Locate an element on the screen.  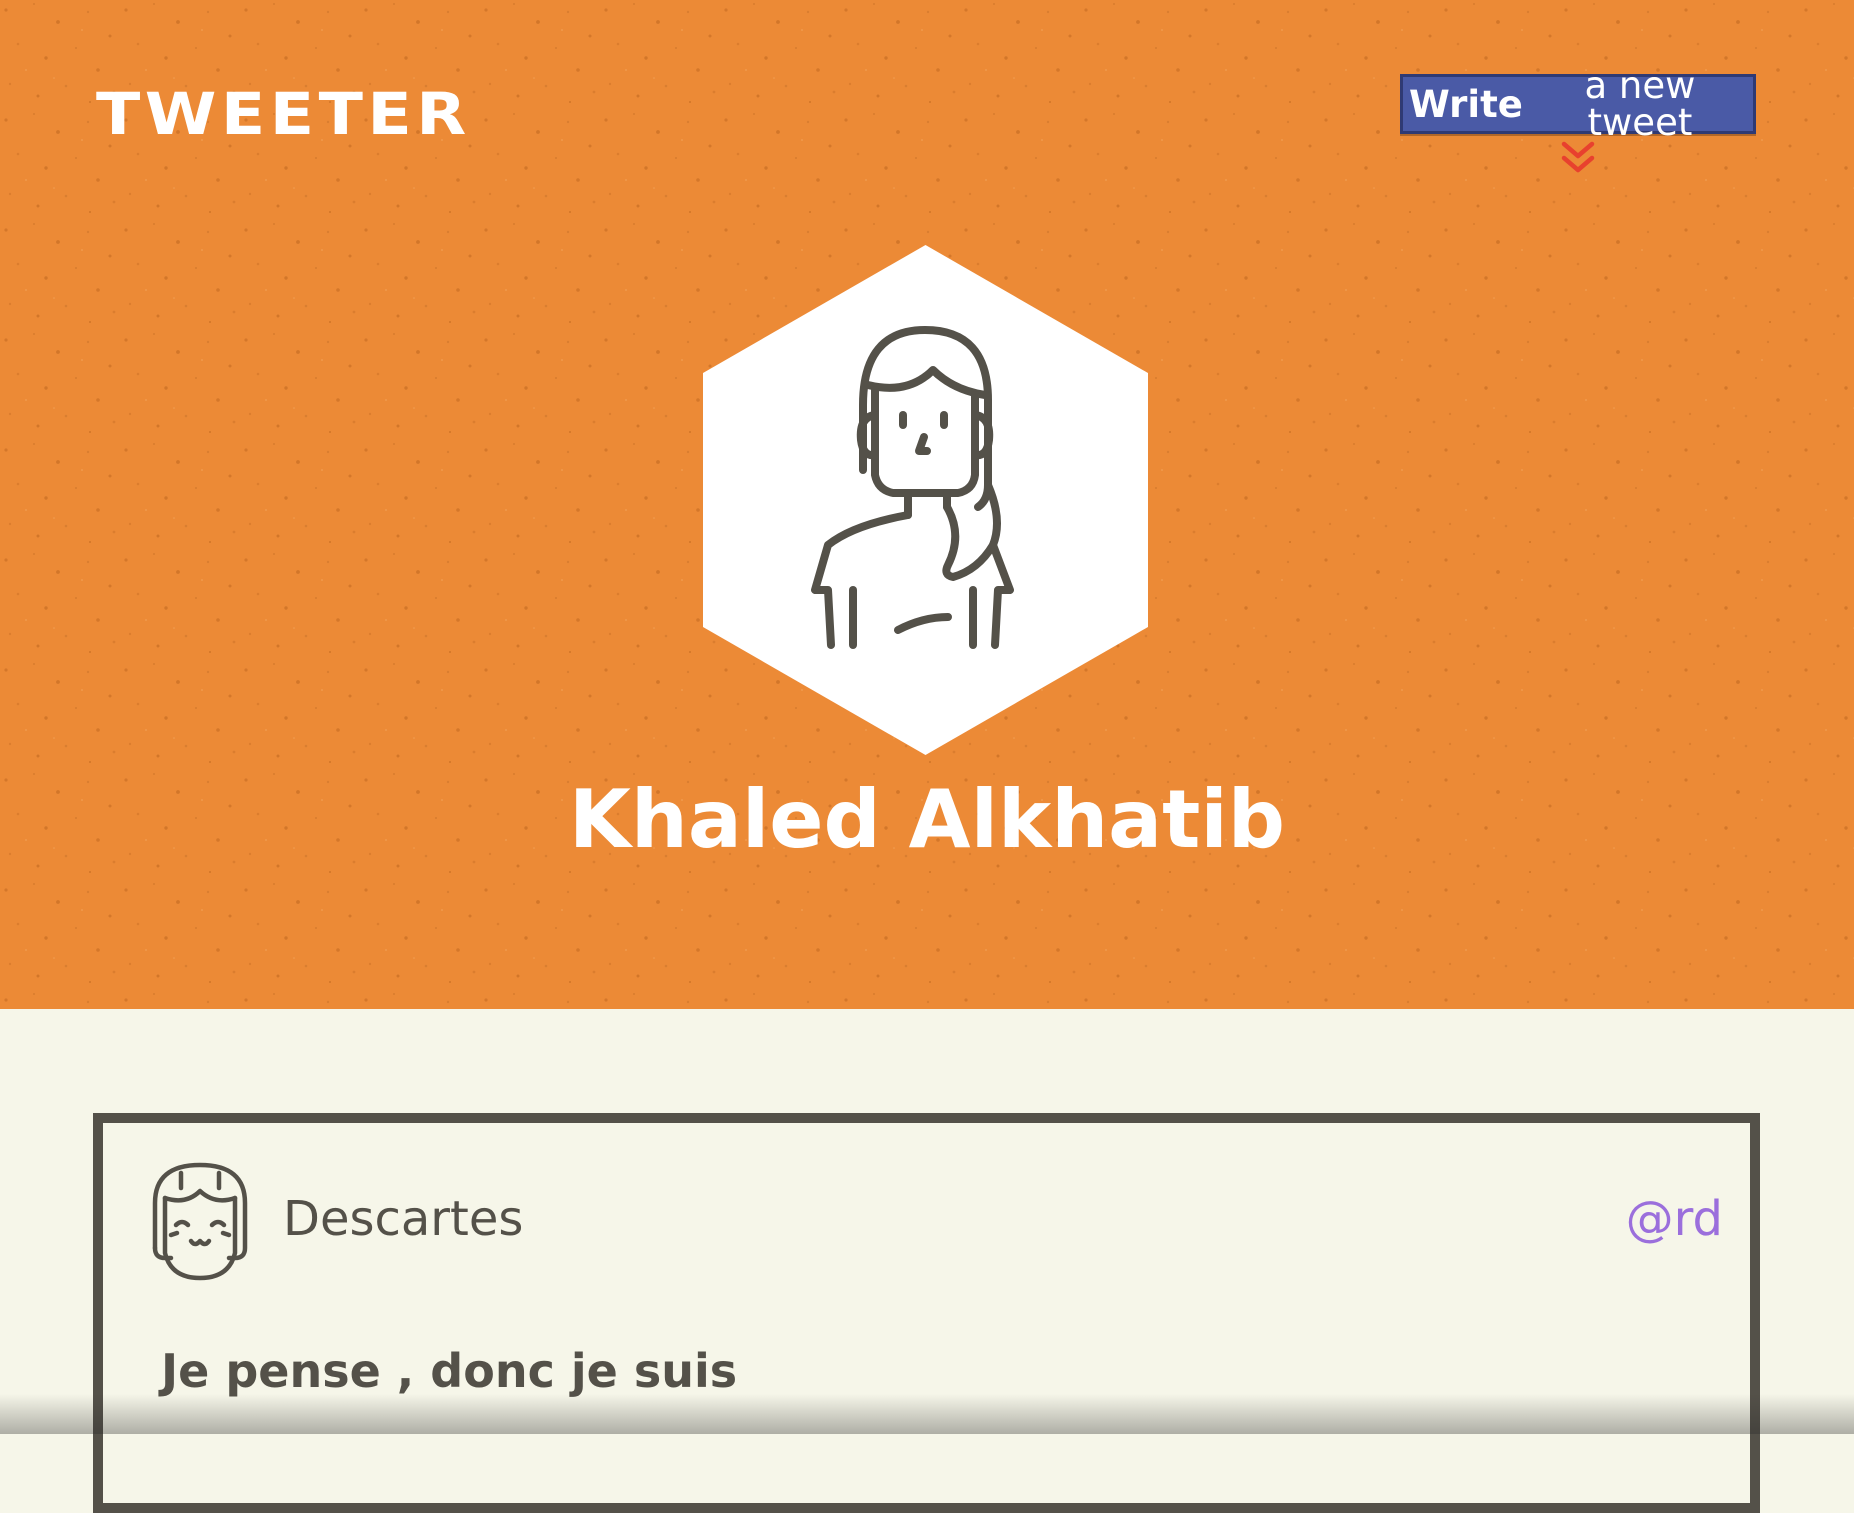
tweet-author-handle: @rd is located at coordinates (1674, 1219).